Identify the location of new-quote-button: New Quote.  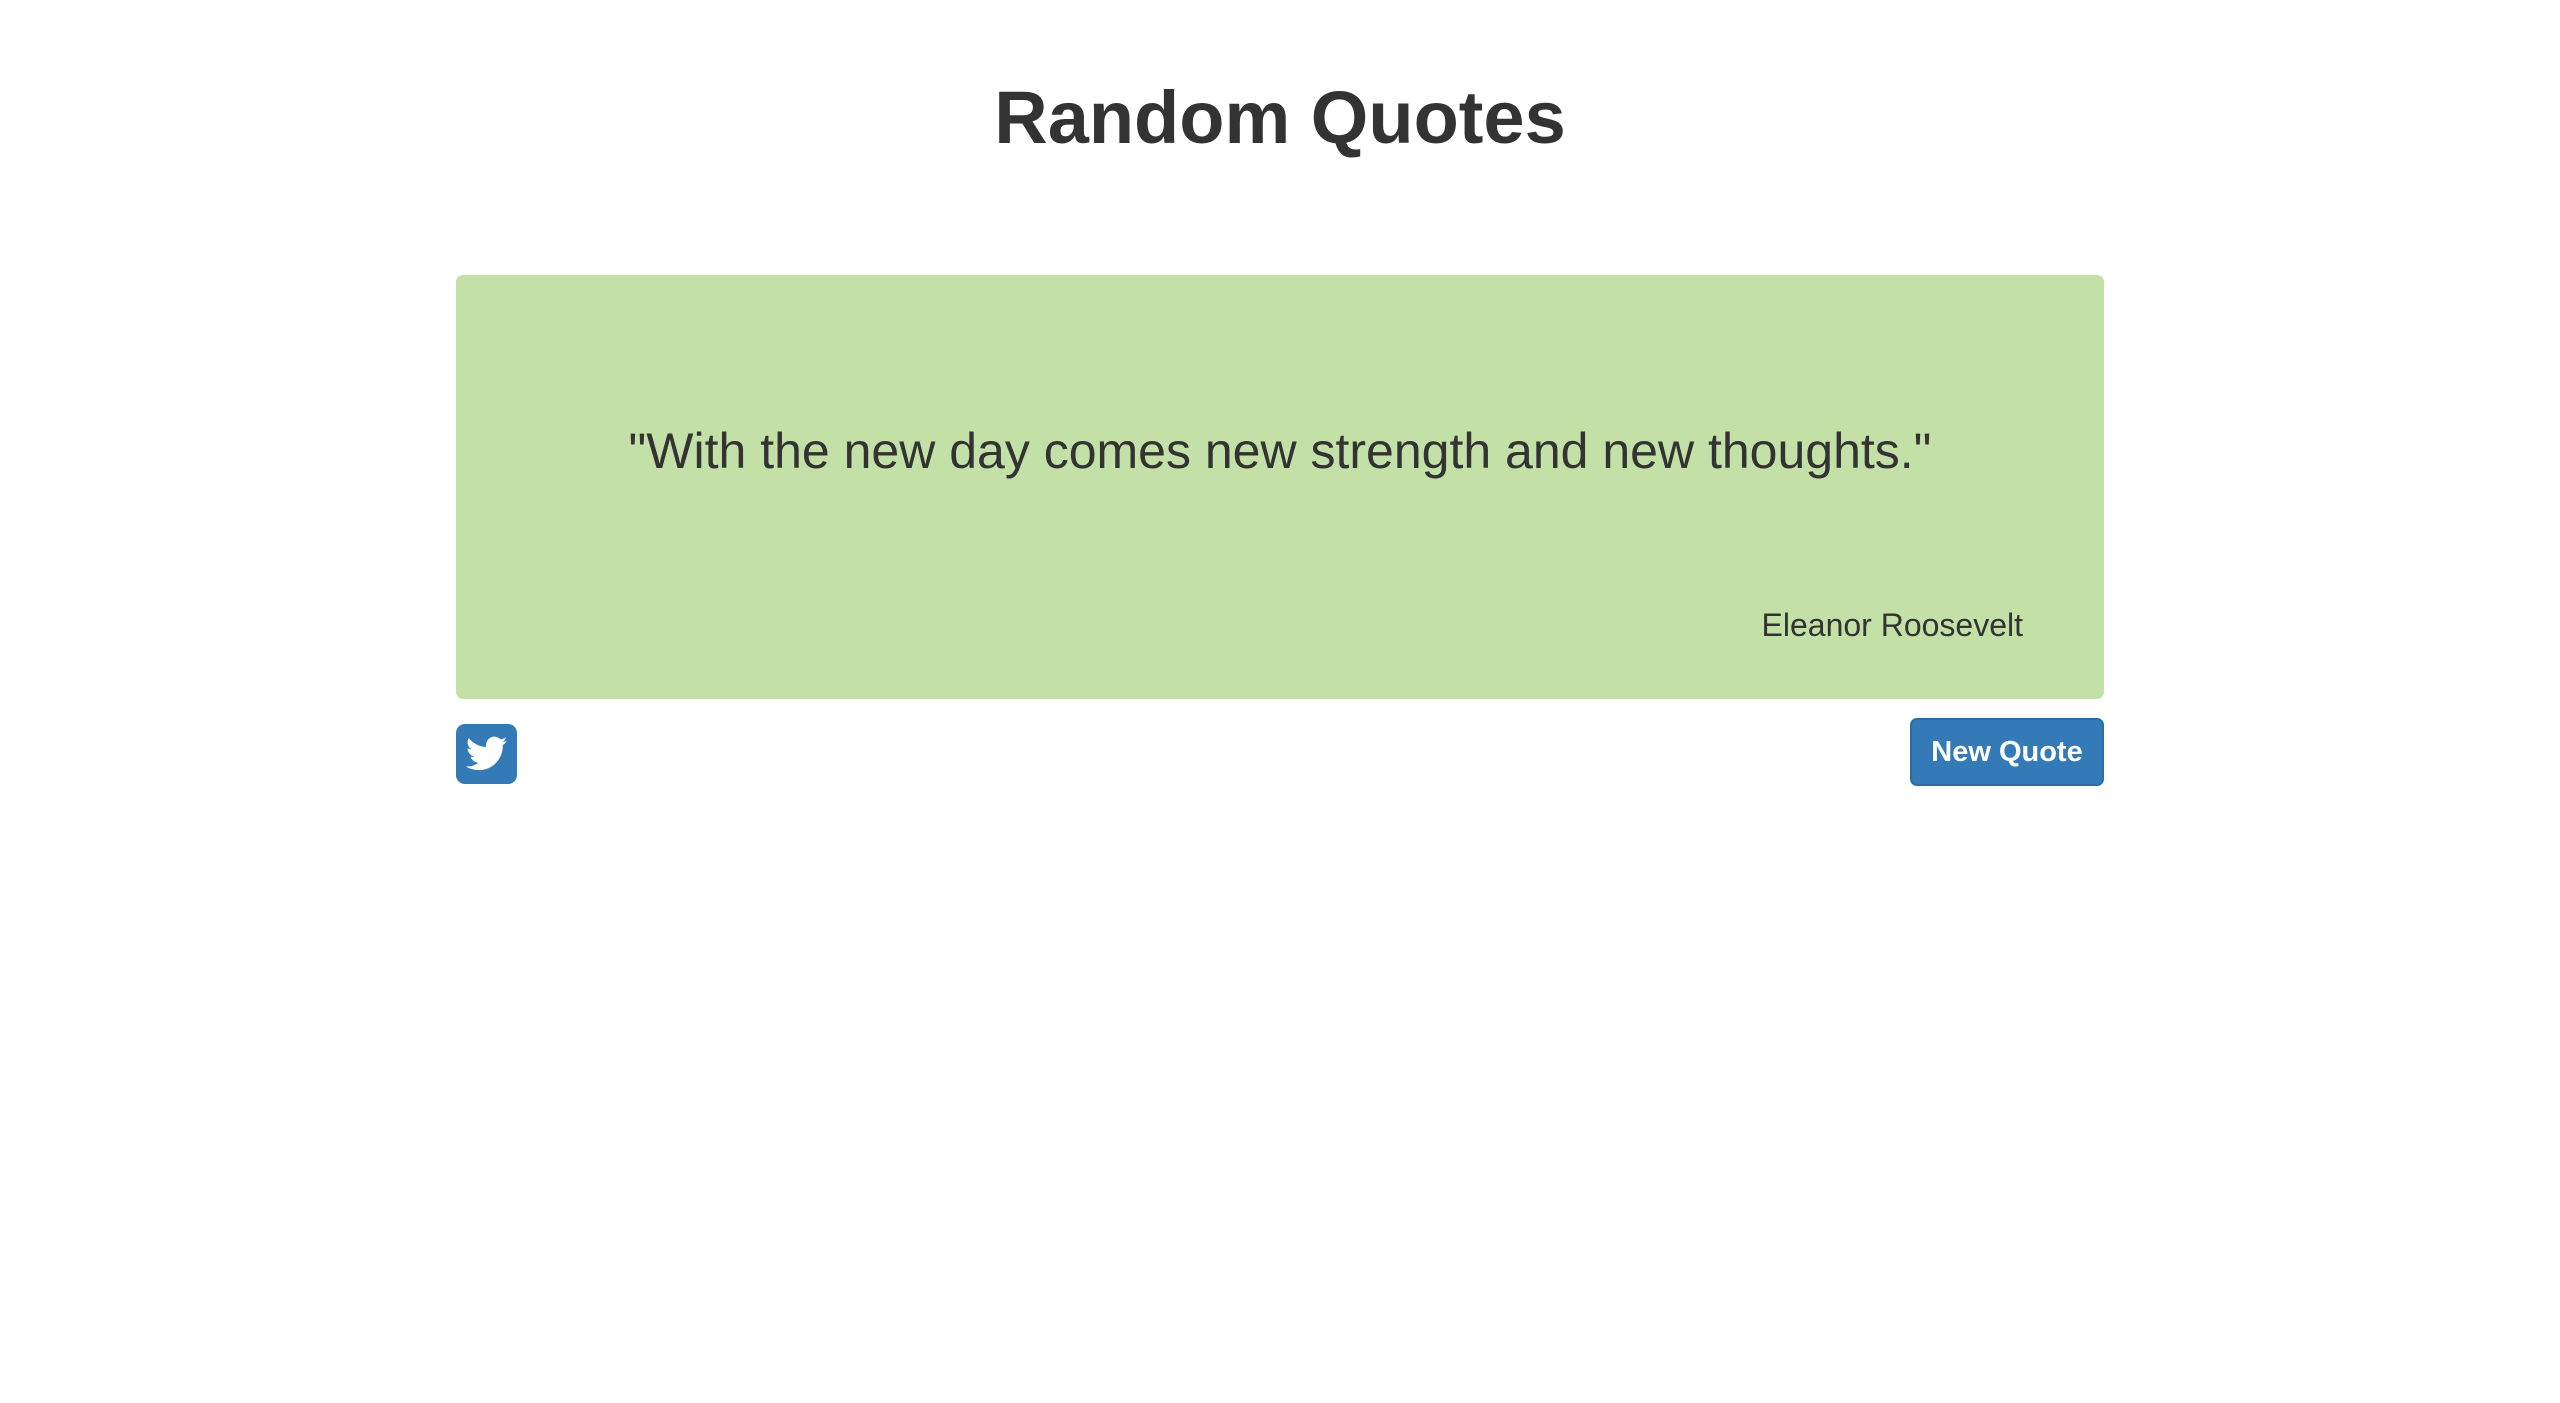
(2007, 752).